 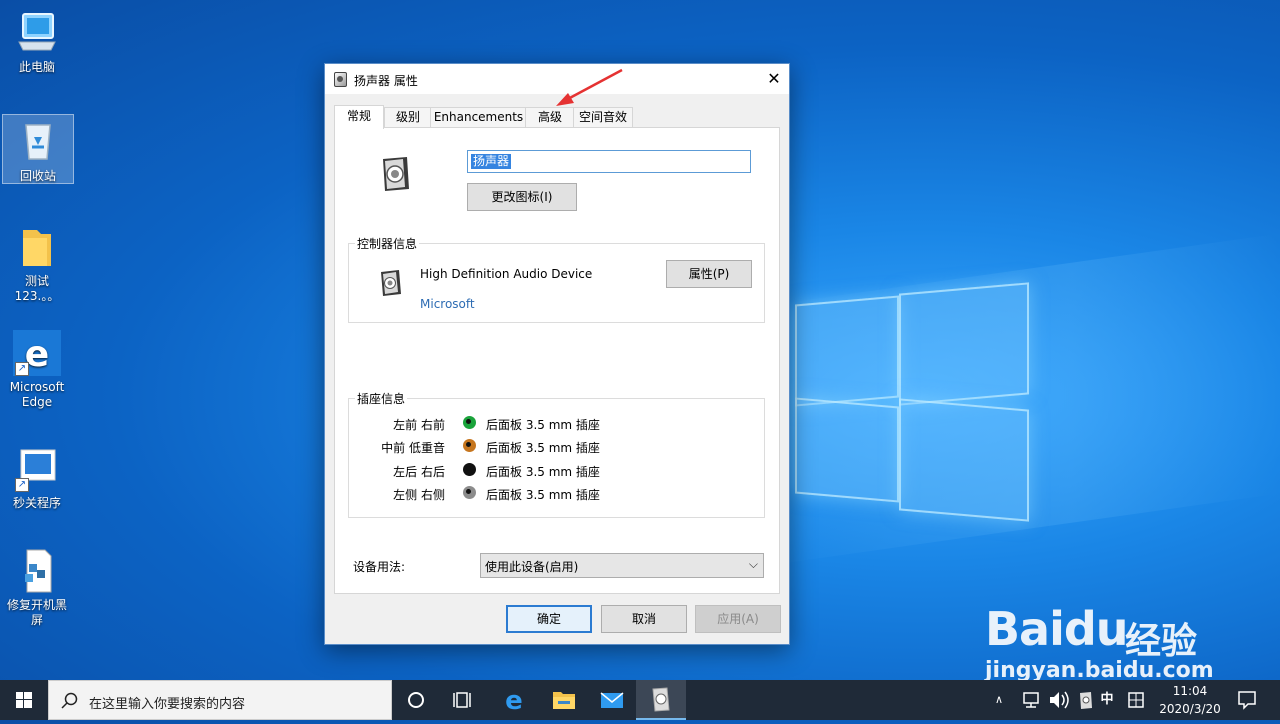 I want to click on app-shortcut-icon: ↗, so click(x=37, y=469).